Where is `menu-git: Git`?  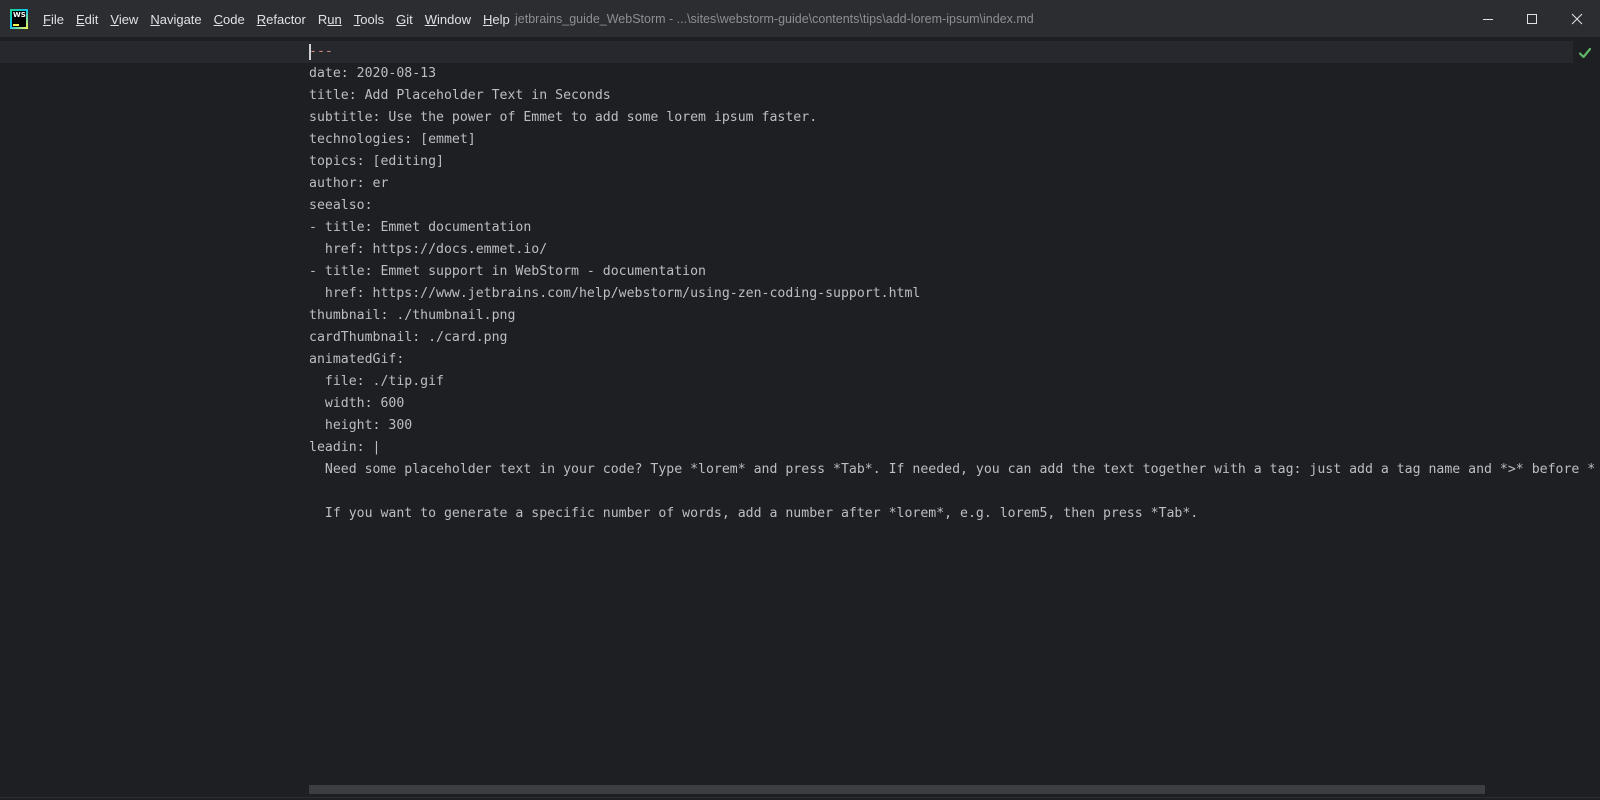
menu-git: Git is located at coordinates (404, 19).